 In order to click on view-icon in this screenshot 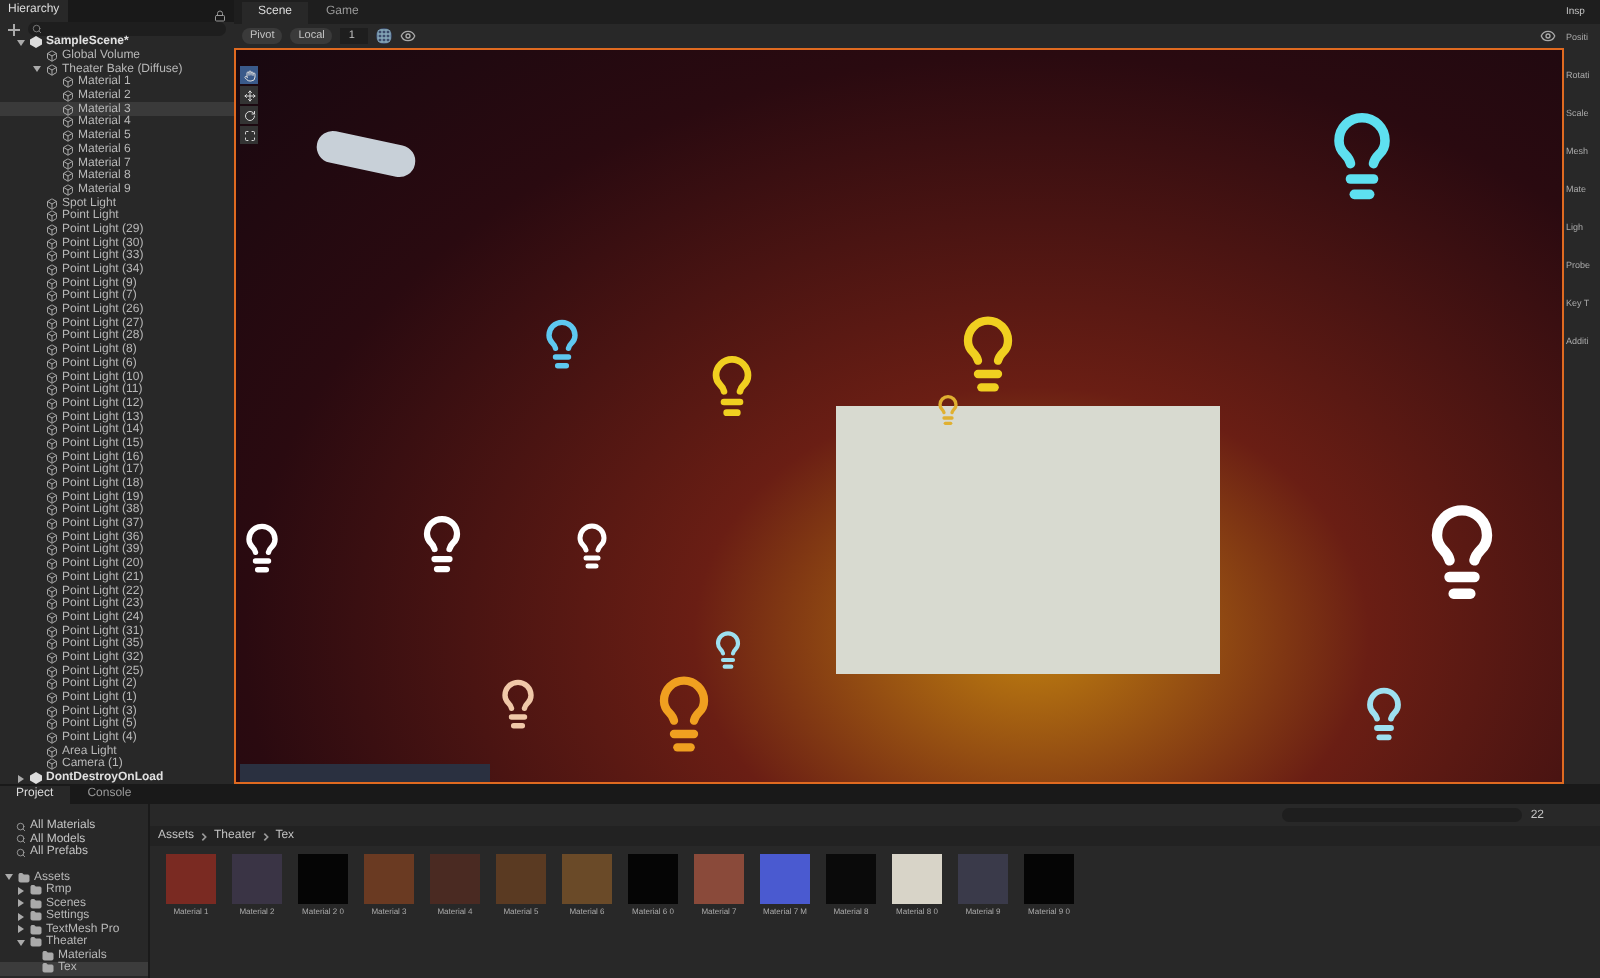, I will do `click(408, 36)`.